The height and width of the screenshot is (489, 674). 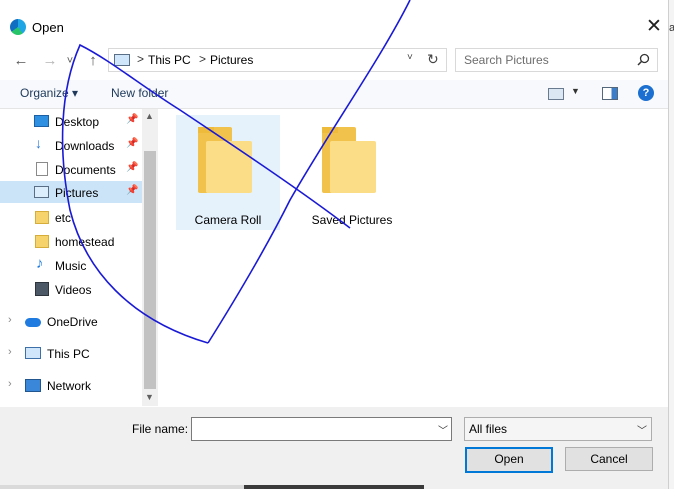 I want to click on folder-name: Camera Roll, so click(x=228, y=220).